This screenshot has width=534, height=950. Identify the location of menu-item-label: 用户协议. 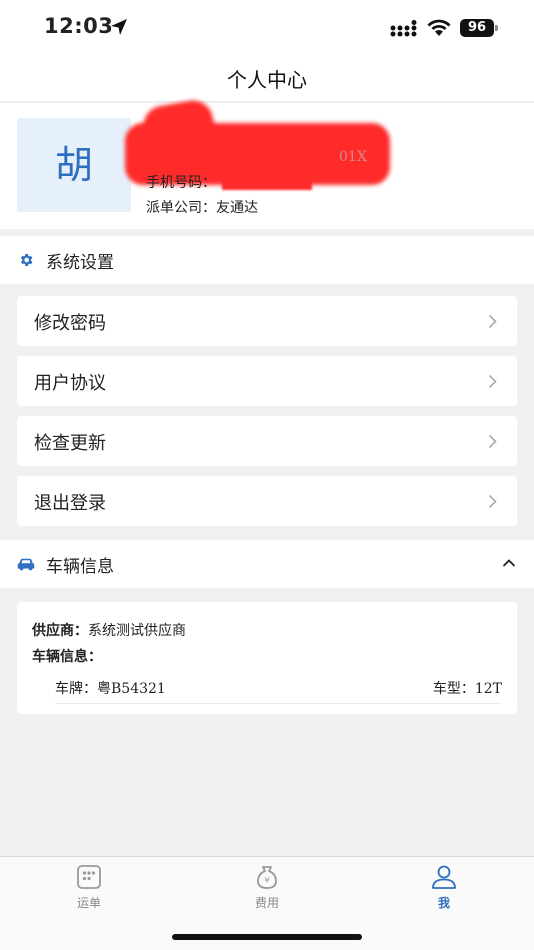
(70, 383).